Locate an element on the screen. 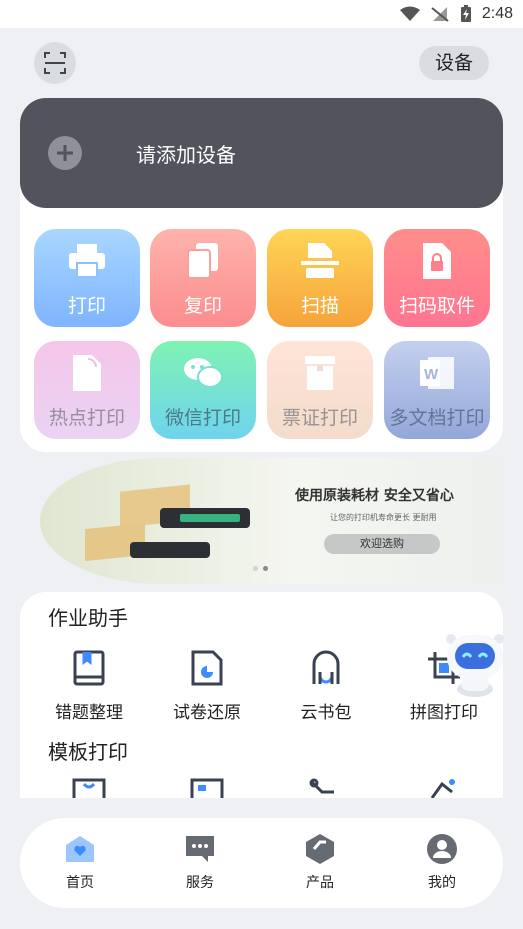 The width and height of the screenshot is (523, 929). tile-scan: 扫描 is located at coordinates (320, 278).